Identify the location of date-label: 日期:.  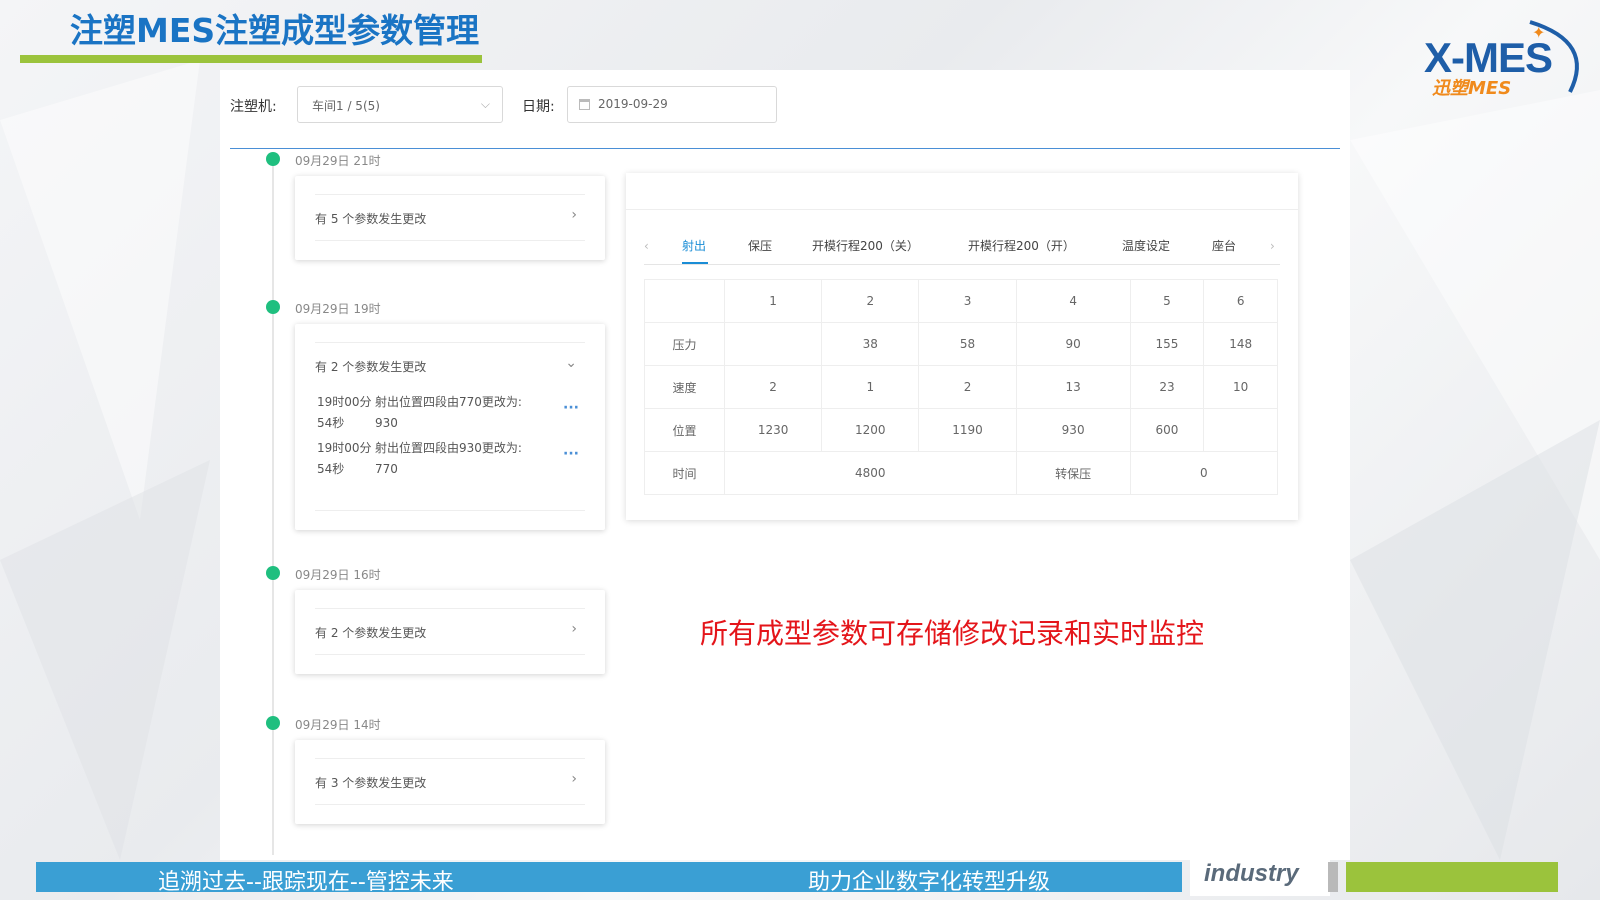
(538, 107).